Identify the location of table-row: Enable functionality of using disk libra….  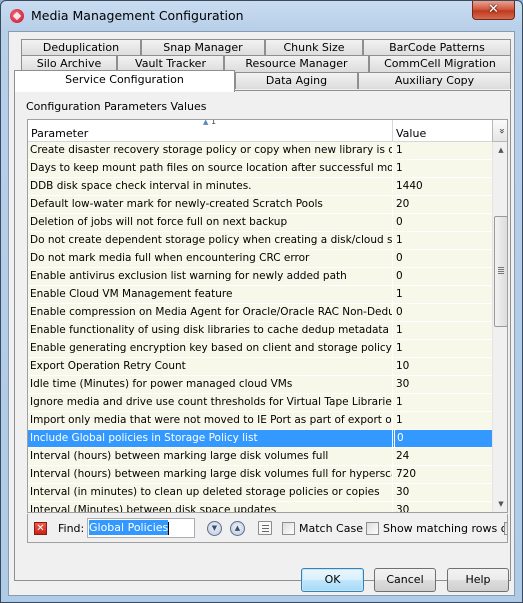
(260, 331).